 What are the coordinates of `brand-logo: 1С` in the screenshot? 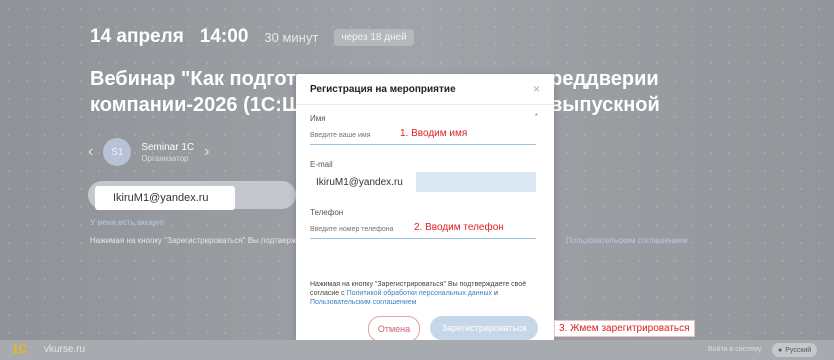 It's located at (20, 349).